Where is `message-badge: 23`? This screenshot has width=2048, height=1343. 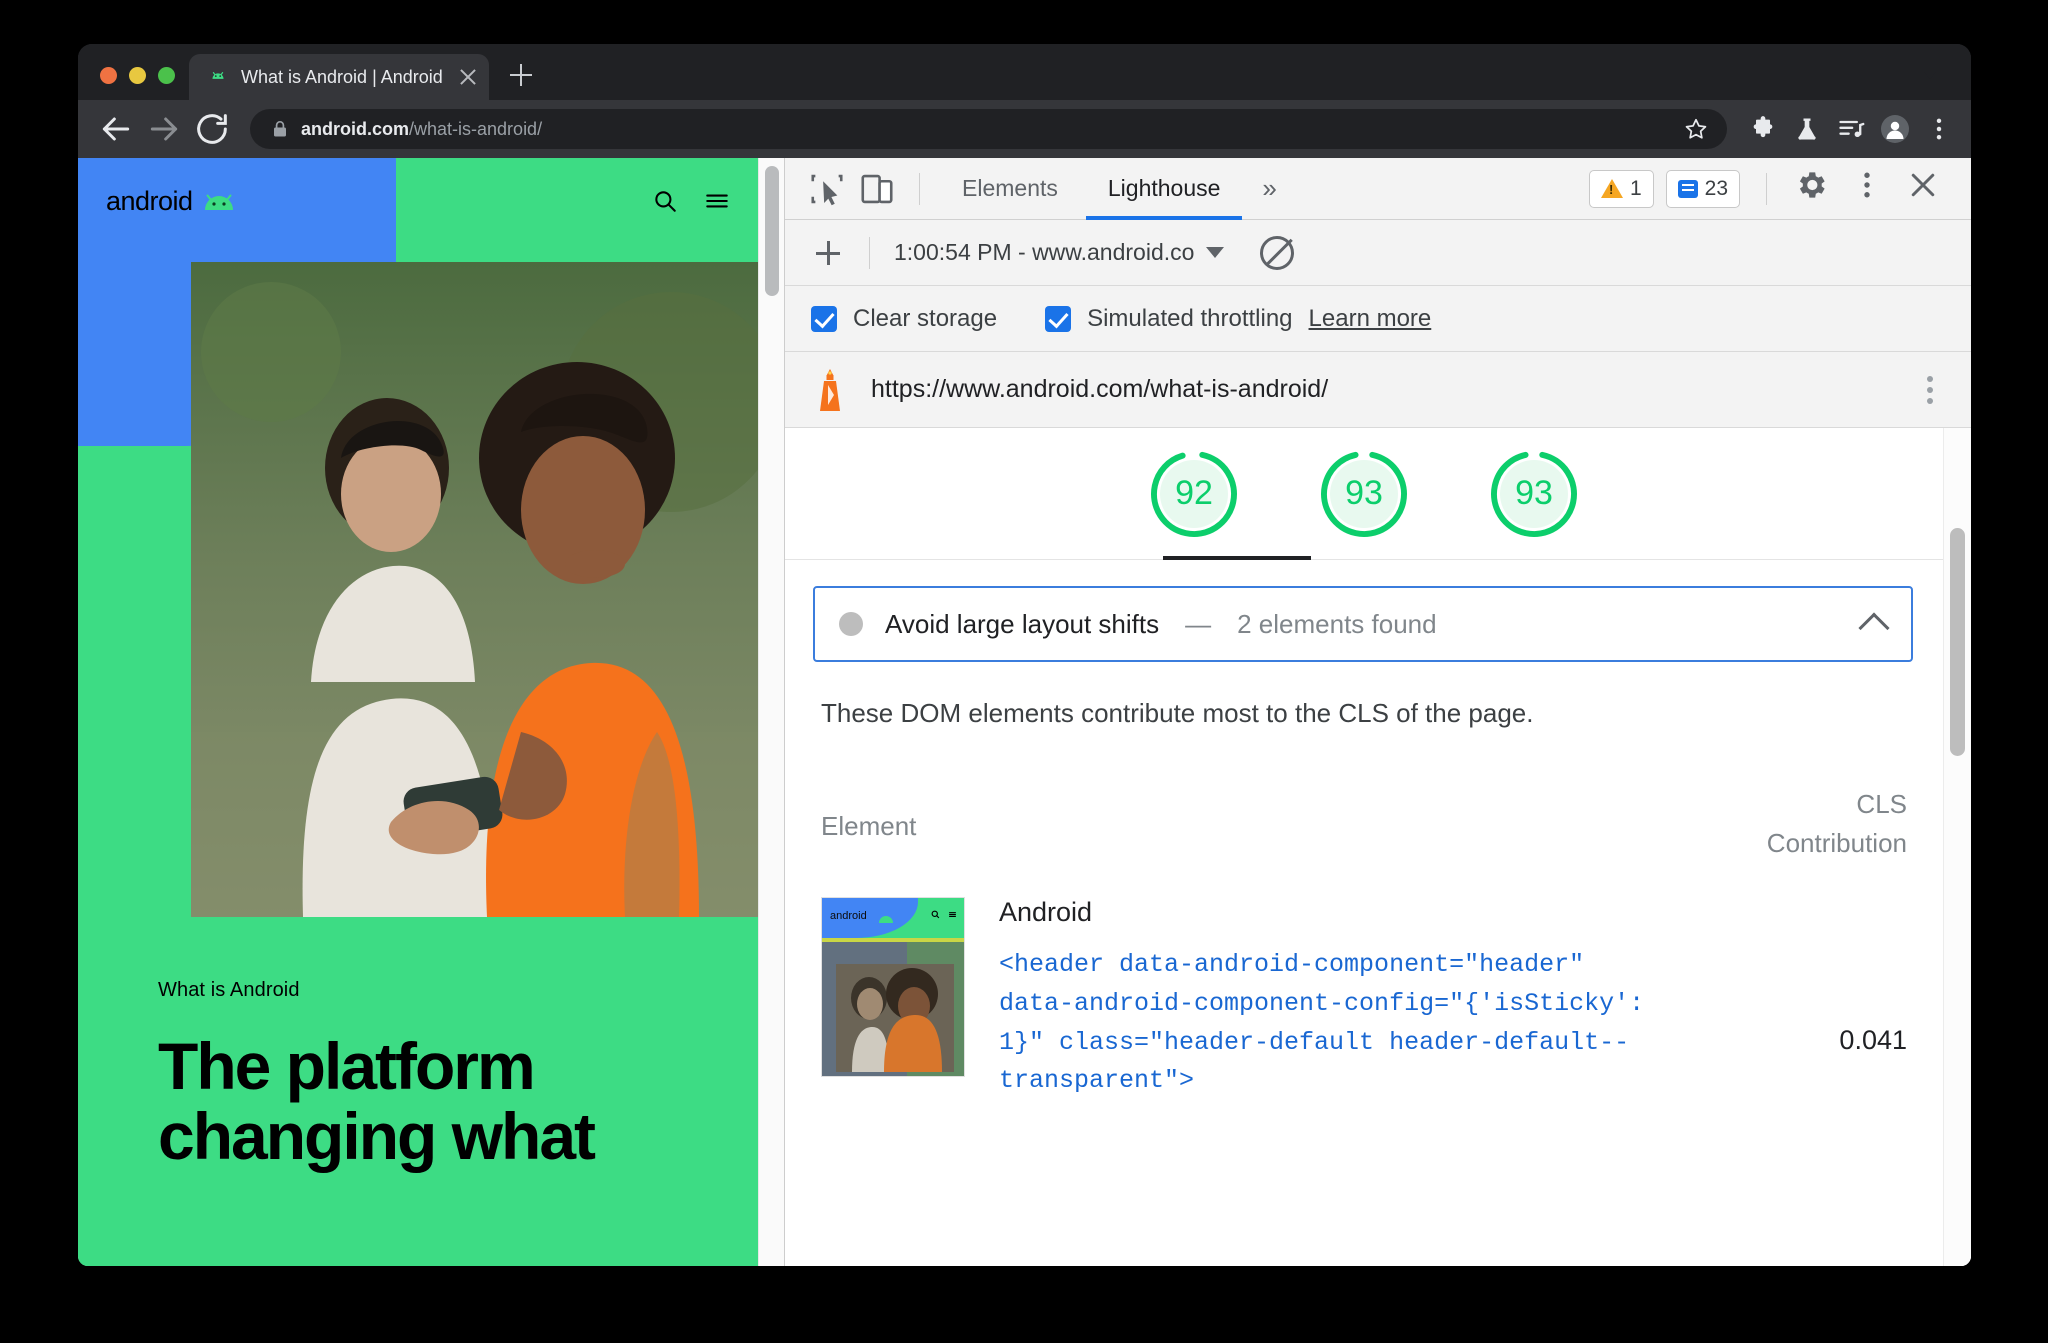
message-badge: 23 is located at coordinates (1702, 188).